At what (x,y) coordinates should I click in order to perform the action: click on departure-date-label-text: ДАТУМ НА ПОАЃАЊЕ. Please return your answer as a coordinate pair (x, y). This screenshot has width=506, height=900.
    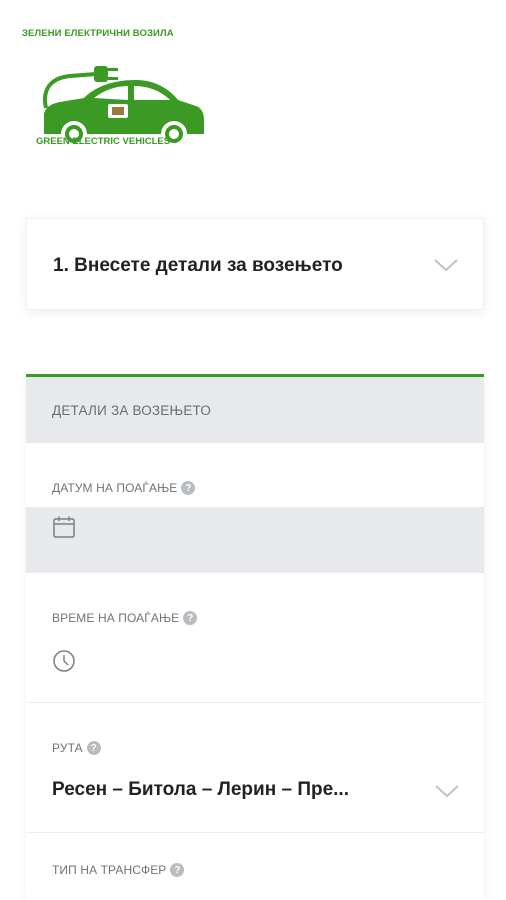
    Looking at the image, I should click on (115, 488).